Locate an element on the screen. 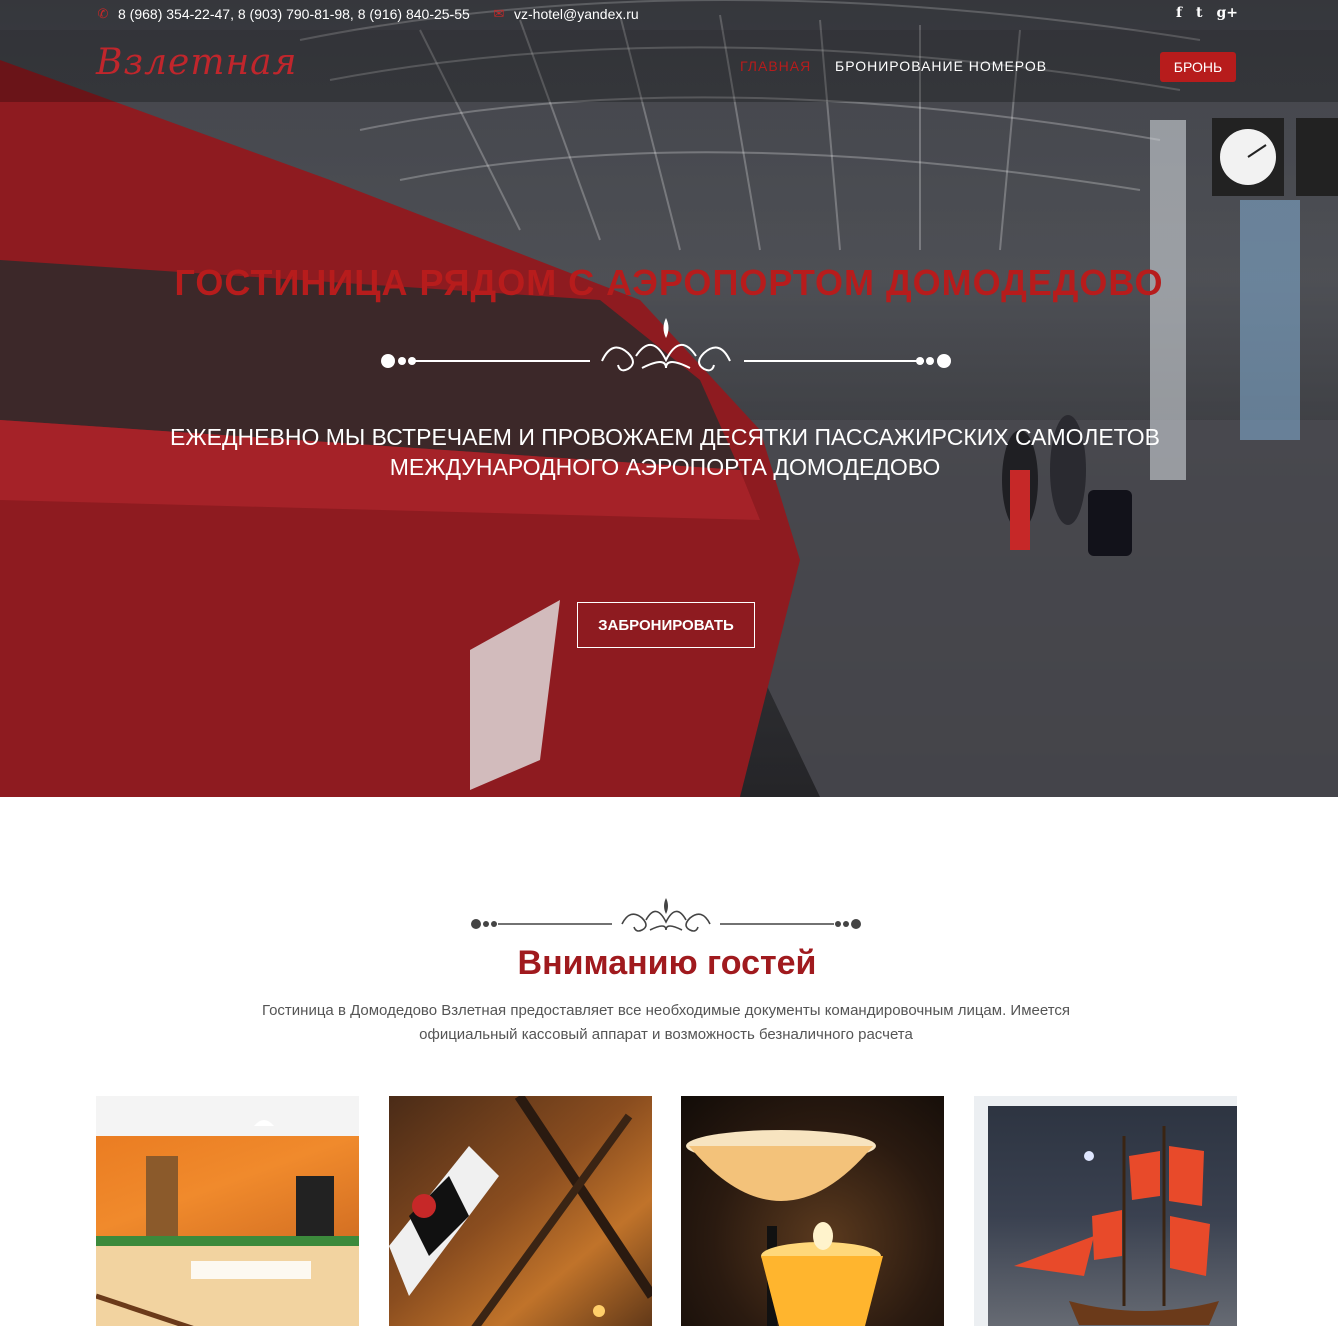  hero-subtitle-line-2: МЕЖДУНАРОДНОГО АЭРОПОРТА ДОМОДЕДОВО is located at coordinates (665, 467).